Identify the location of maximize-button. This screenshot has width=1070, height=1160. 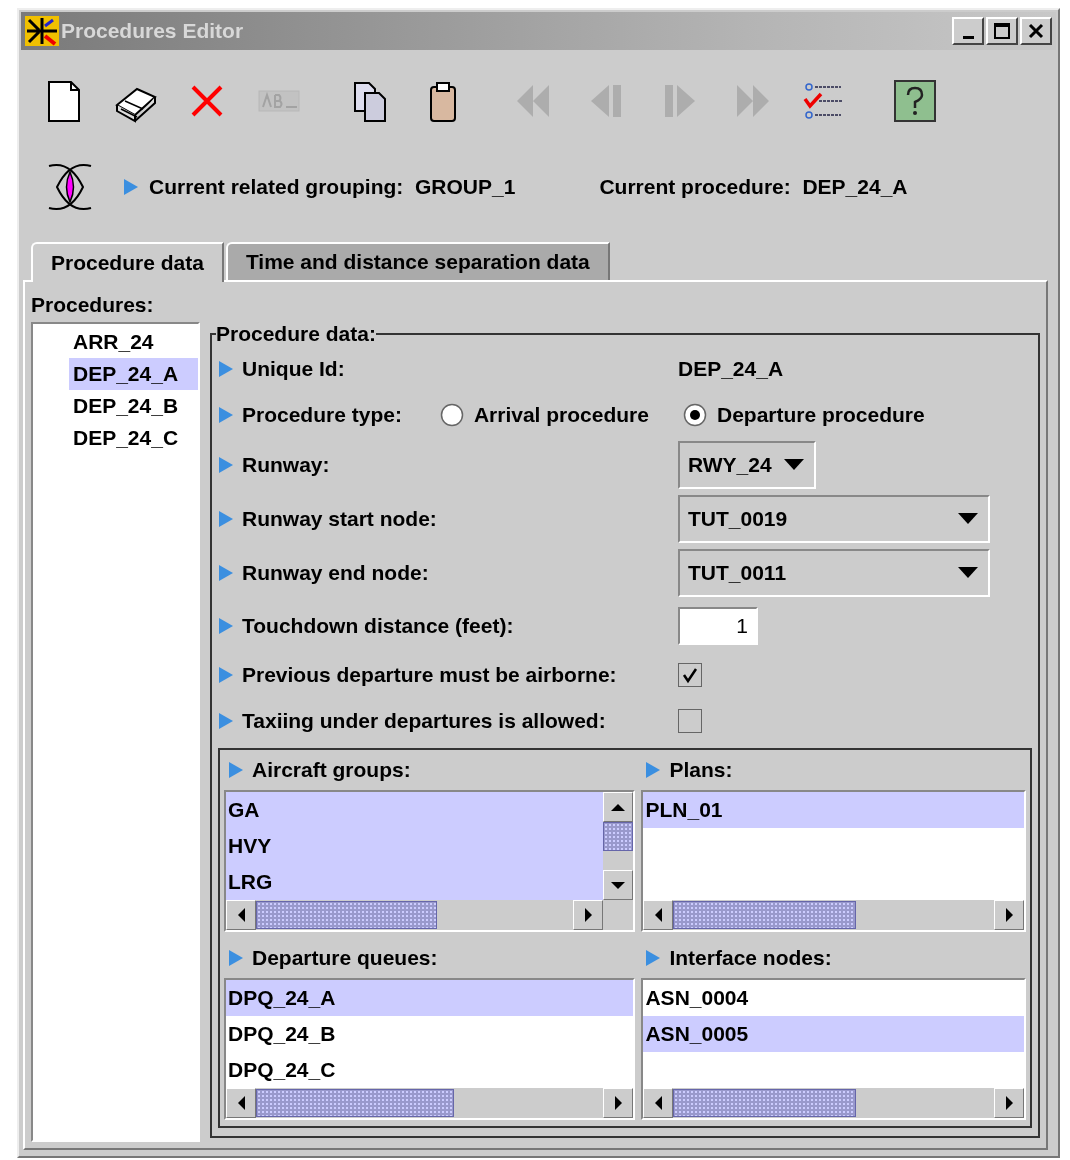
(1002, 31).